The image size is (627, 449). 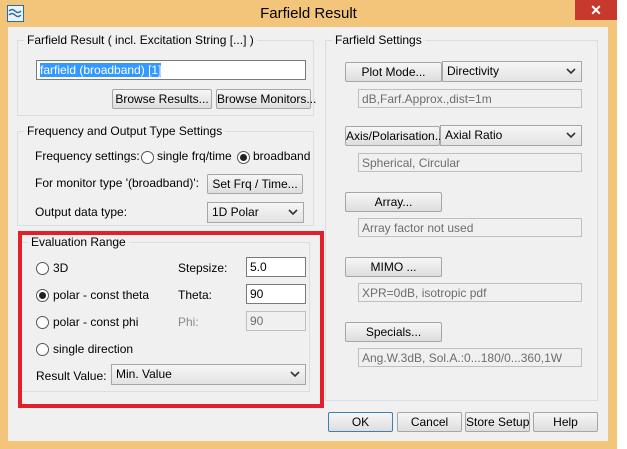 I want to click on frequency-settings-label: Frequency settings:, so click(x=87, y=156).